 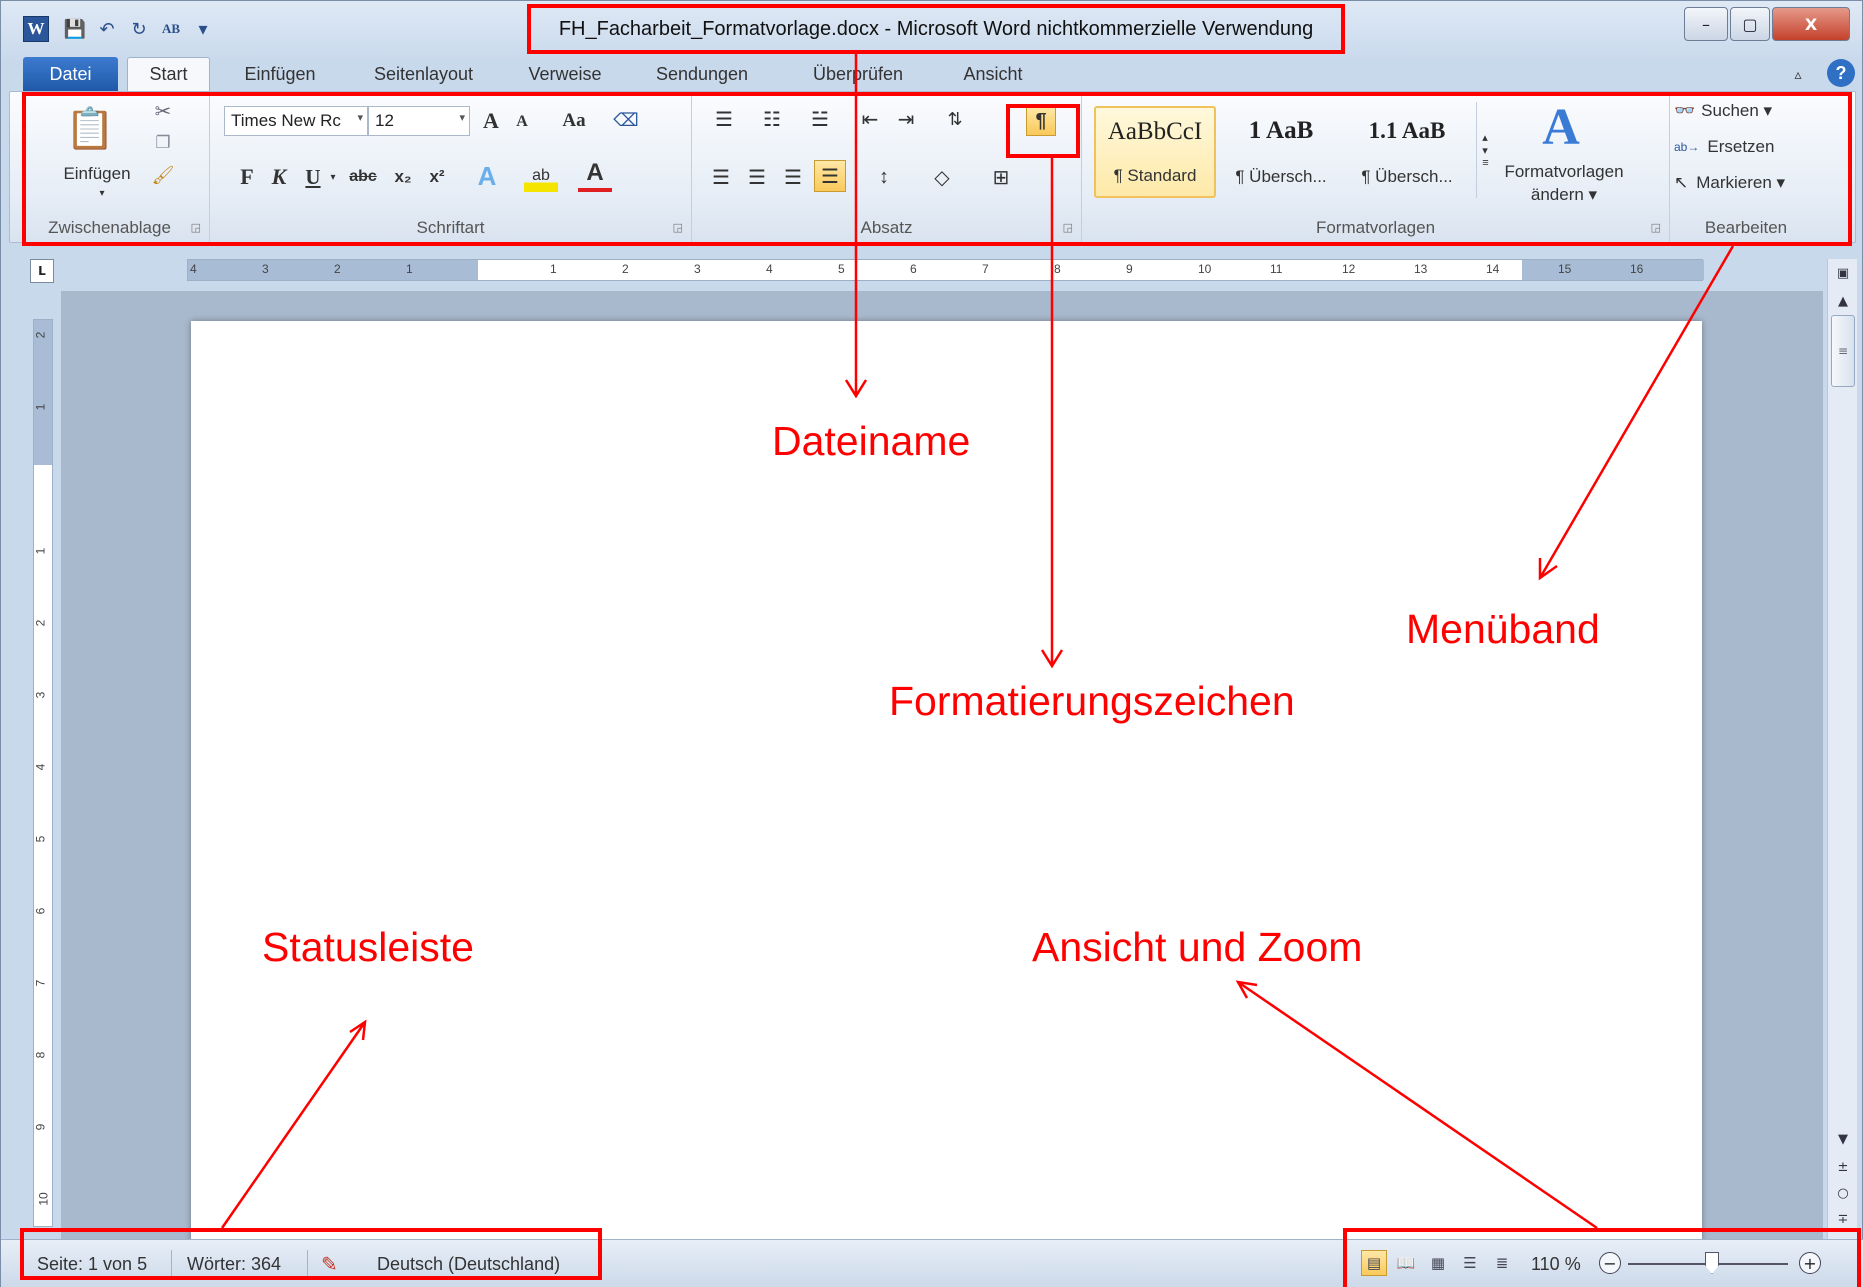 What do you see at coordinates (1092, 701) in the screenshot?
I see `label-formatting-marks: Formatierungszeichen` at bounding box center [1092, 701].